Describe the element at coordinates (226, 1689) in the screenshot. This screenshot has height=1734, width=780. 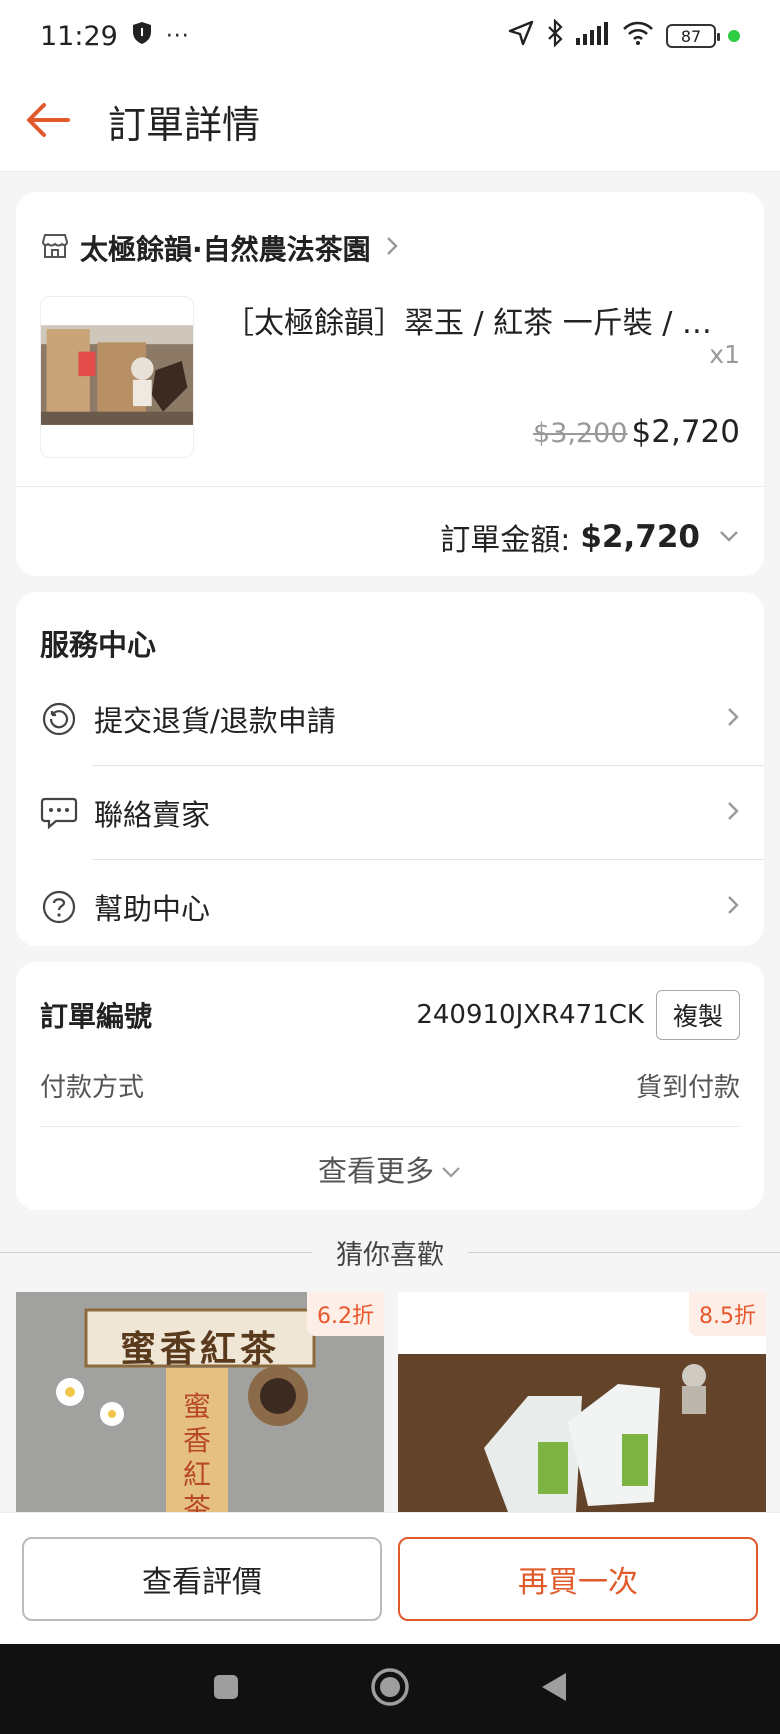
I see `recents-button` at that location.